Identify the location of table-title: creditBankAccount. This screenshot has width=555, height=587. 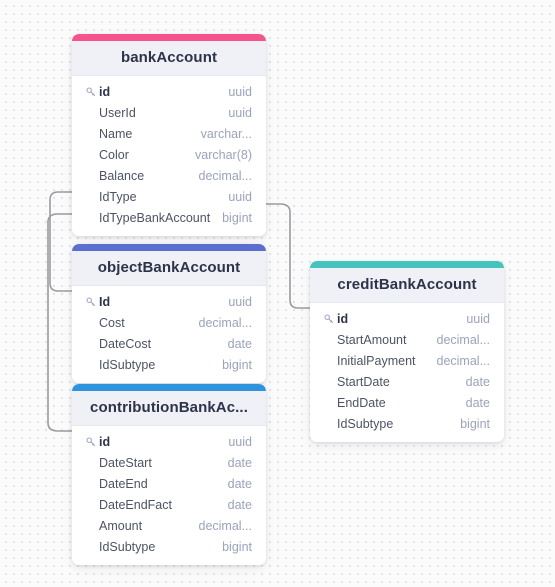
(407, 285).